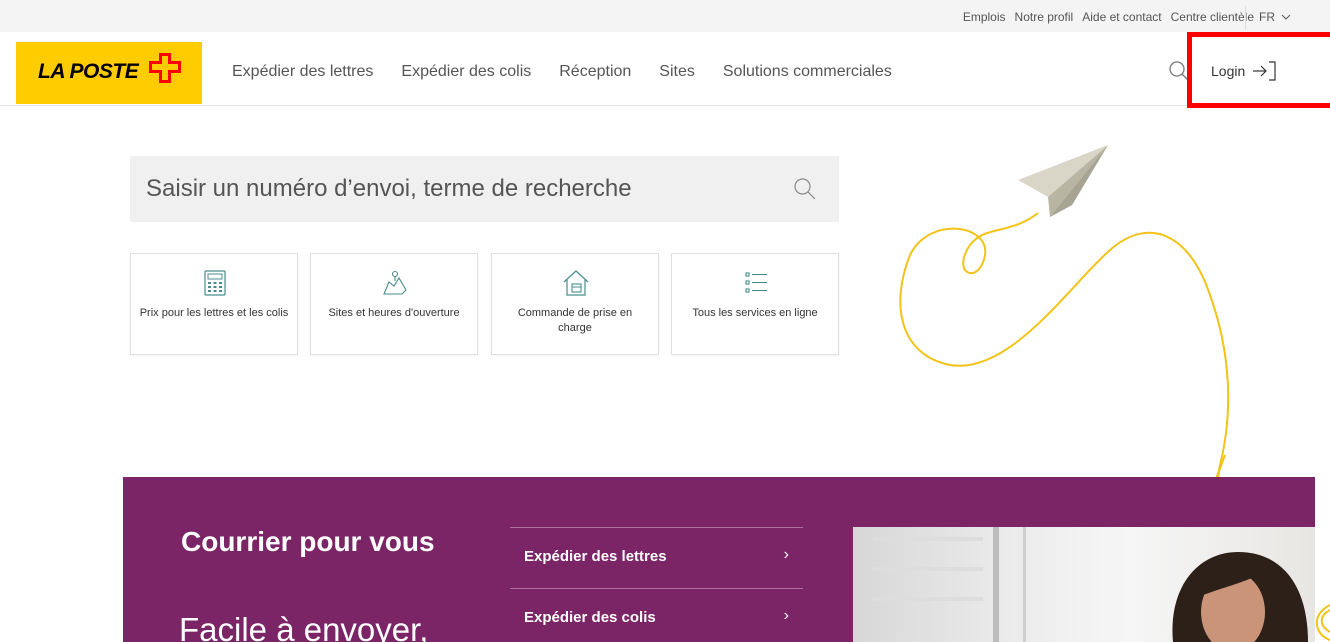 The height and width of the screenshot is (642, 1330). I want to click on login-label: Login, so click(1228, 71).